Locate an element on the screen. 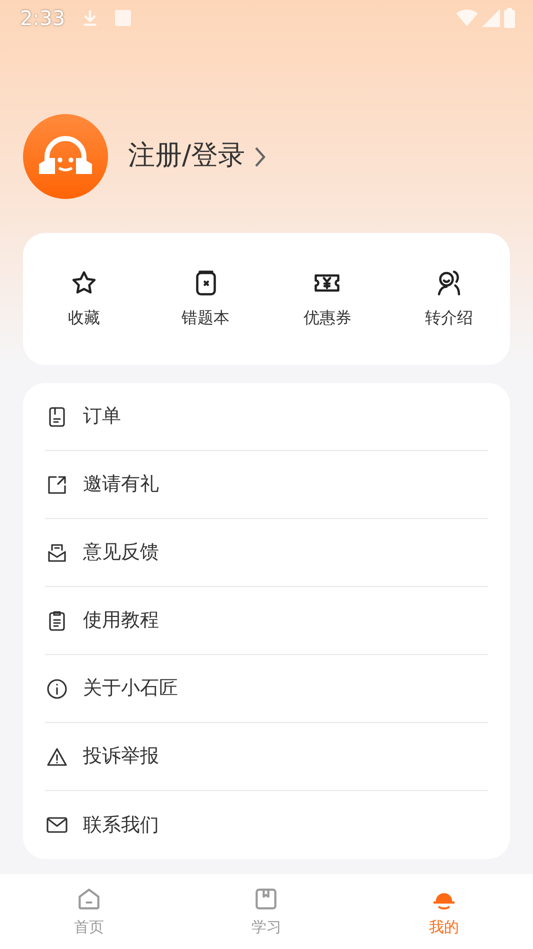 This screenshot has height=949, width=533. wifi-icon is located at coordinates (467, 18).